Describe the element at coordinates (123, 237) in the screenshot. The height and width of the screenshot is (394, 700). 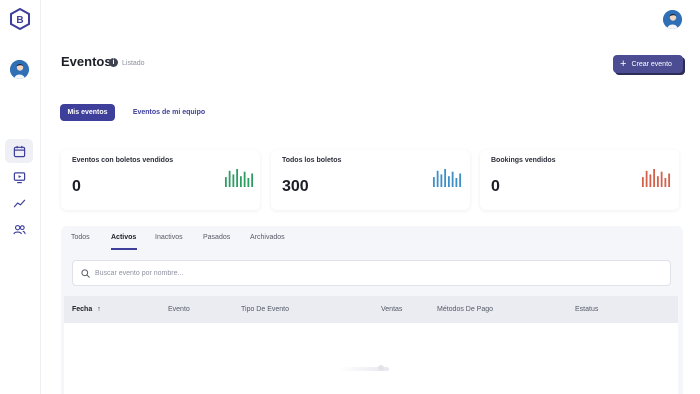
I see `tab-active: Activos` at that location.